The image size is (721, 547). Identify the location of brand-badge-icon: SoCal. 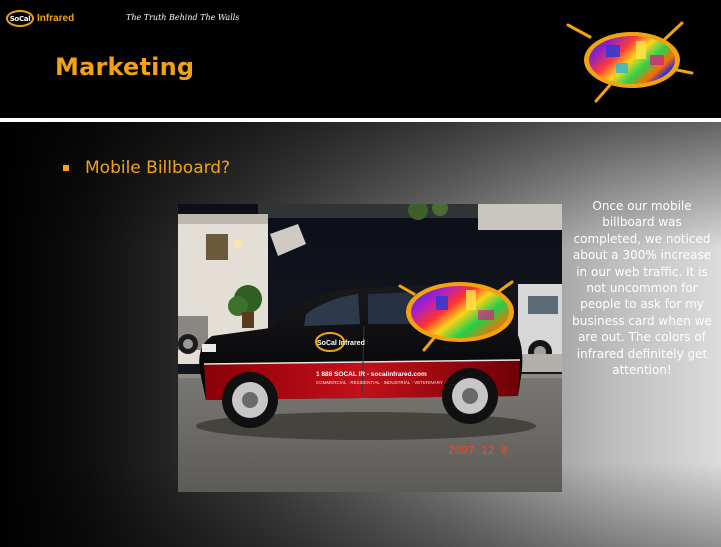
(20, 18).